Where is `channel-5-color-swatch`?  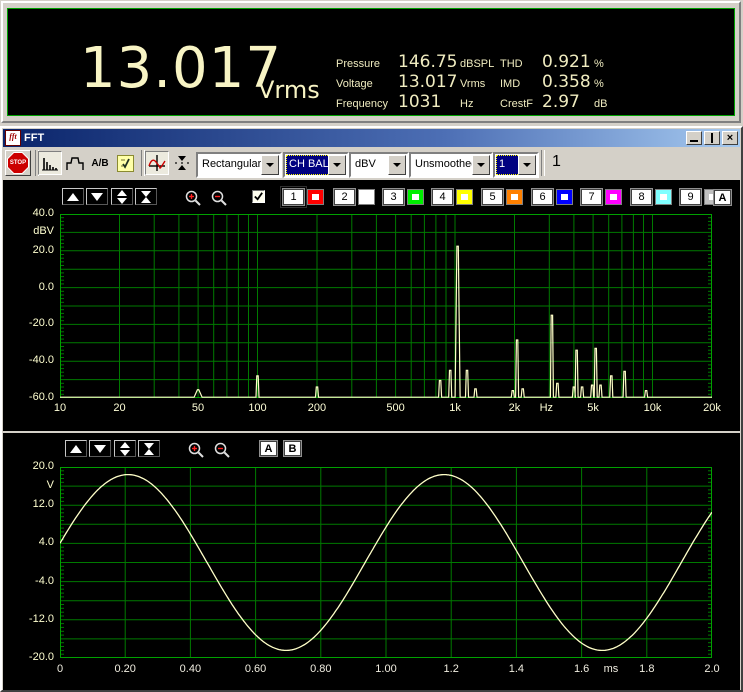 channel-5-color-swatch is located at coordinates (514, 197).